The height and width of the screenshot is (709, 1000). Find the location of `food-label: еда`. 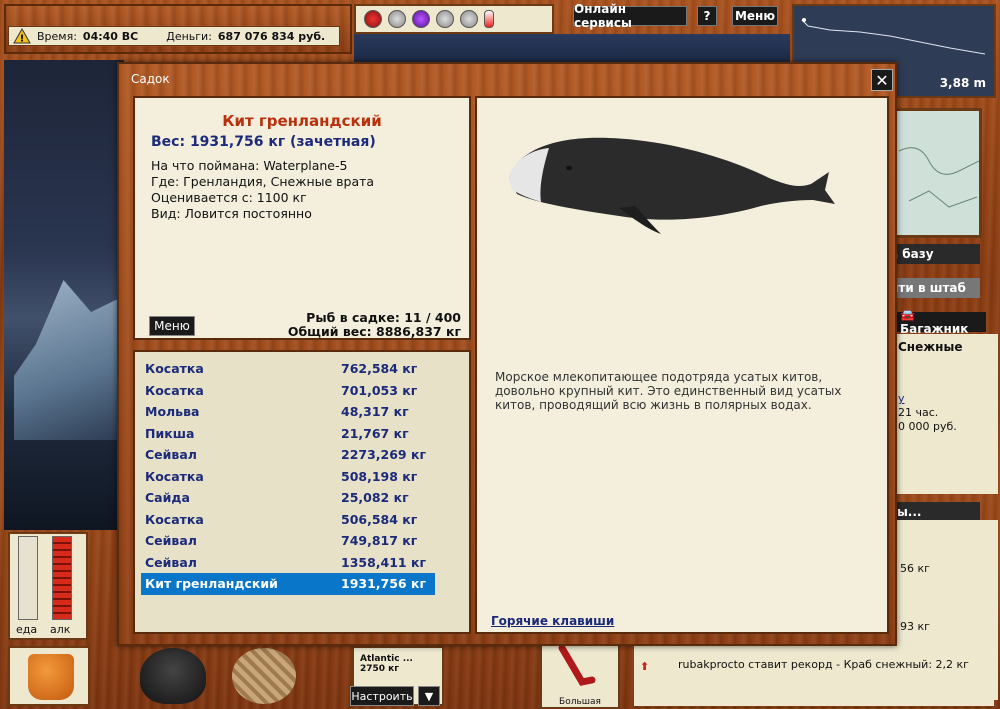

food-label: еда is located at coordinates (27, 629).